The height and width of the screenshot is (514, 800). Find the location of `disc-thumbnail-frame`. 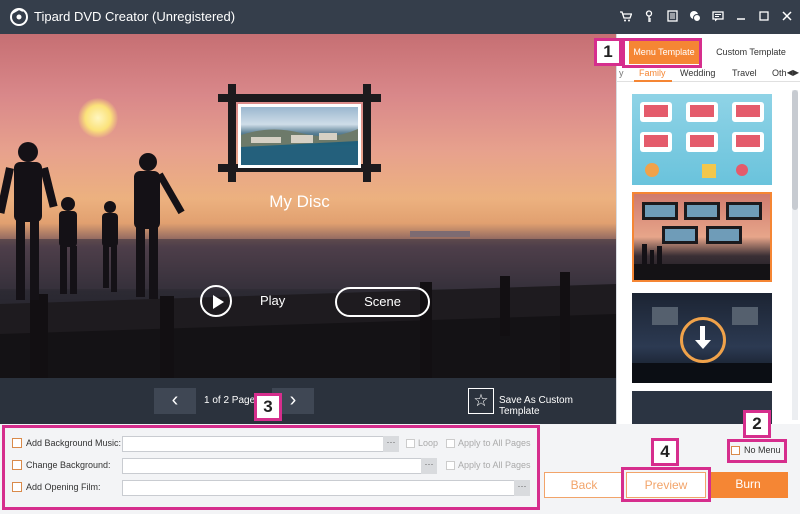

disc-thumbnail-frame is located at coordinates (299, 133).